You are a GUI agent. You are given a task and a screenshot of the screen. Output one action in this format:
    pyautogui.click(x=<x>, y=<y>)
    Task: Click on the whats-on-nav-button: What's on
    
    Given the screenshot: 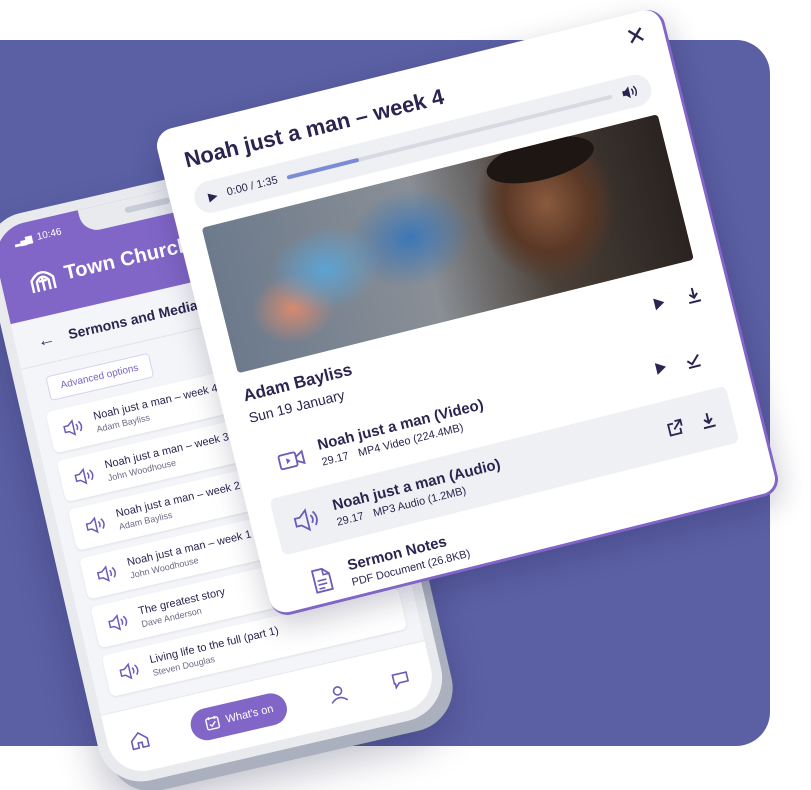 What is the action you would take?
    pyautogui.click(x=239, y=717)
    